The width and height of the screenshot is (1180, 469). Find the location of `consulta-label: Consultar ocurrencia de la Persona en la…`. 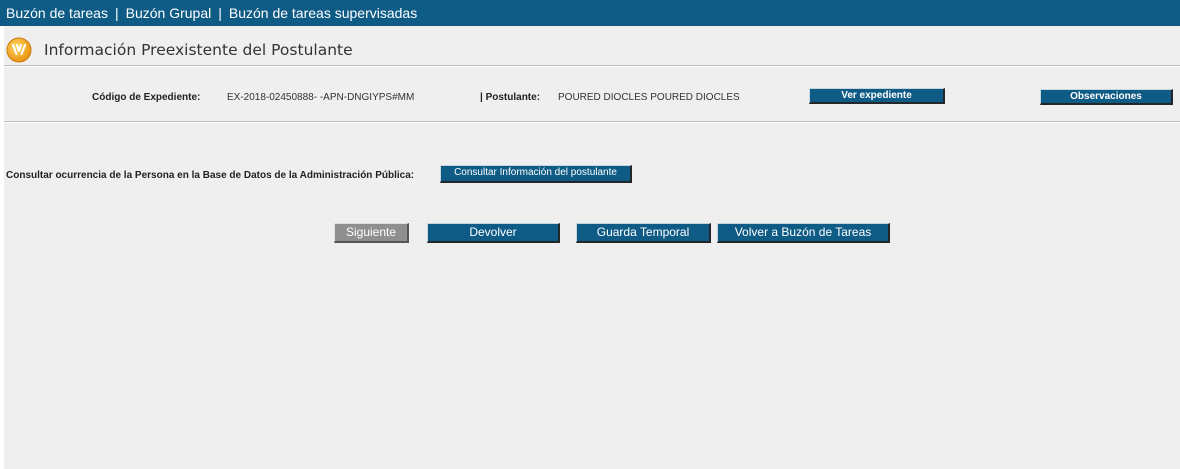

consulta-label: Consultar ocurrencia de la Persona en la… is located at coordinates (210, 175).